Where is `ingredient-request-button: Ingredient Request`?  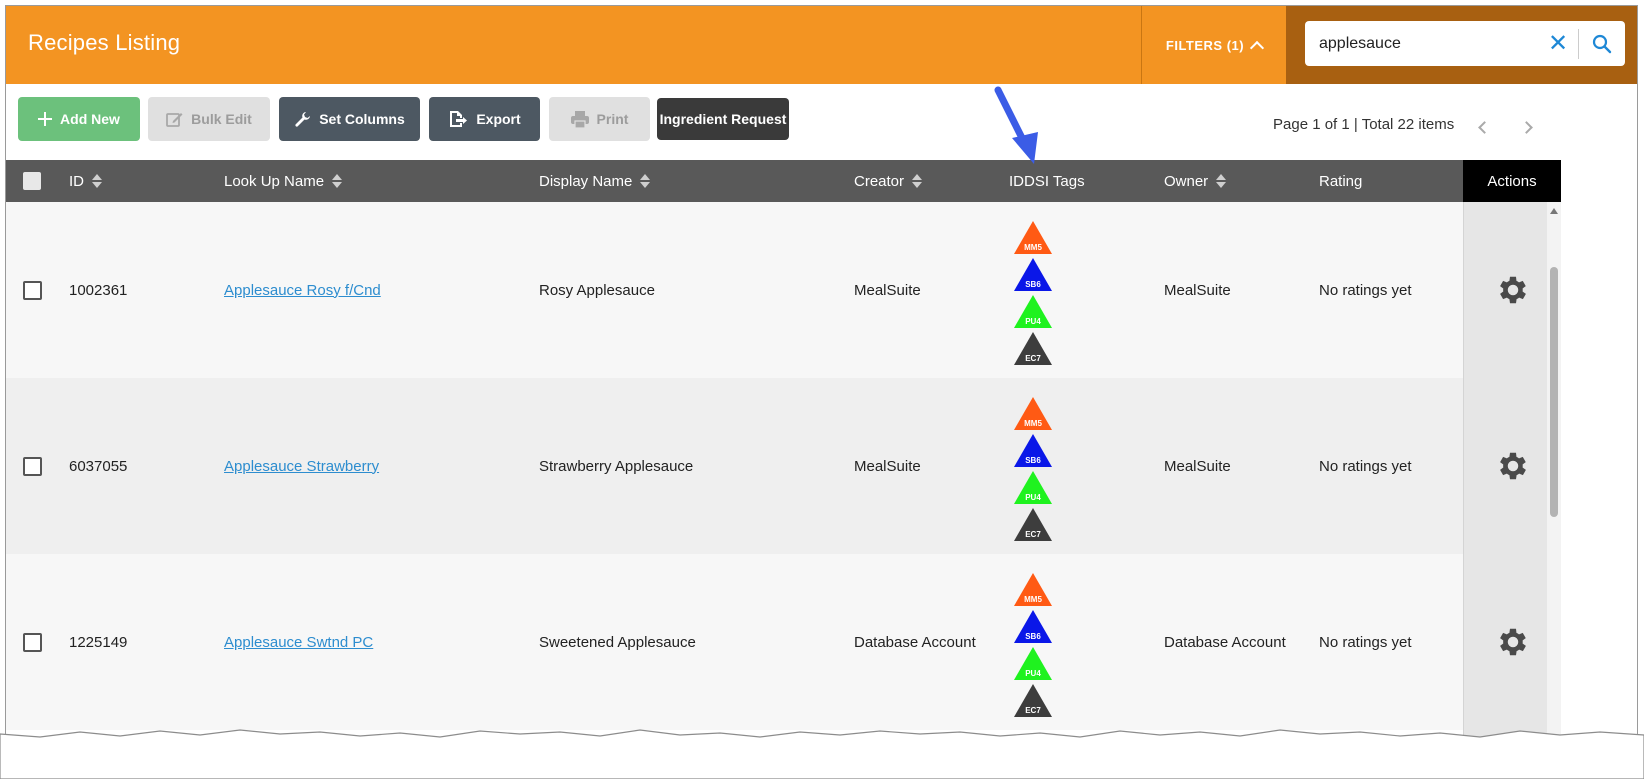
ingredient-request-button: Ingredient Request is located at coordinates (723, 119).